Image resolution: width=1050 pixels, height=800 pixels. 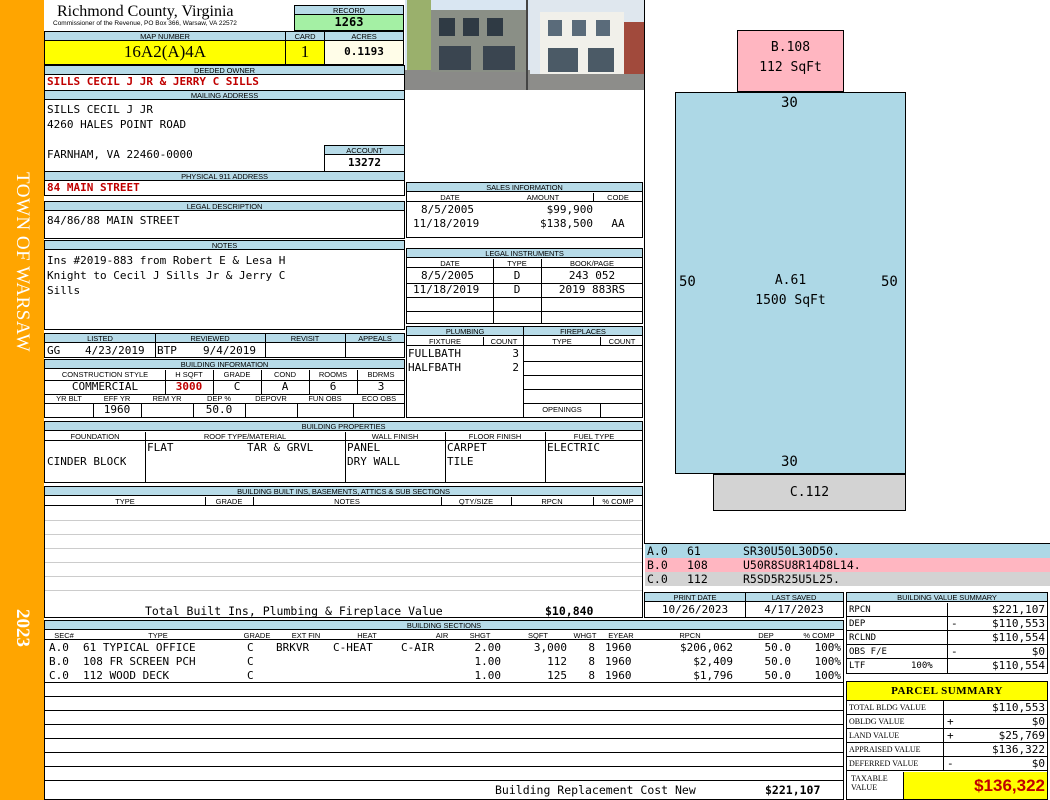 I want to click on map-number-label: MAP NUMBER, so click(x=165, y=36).